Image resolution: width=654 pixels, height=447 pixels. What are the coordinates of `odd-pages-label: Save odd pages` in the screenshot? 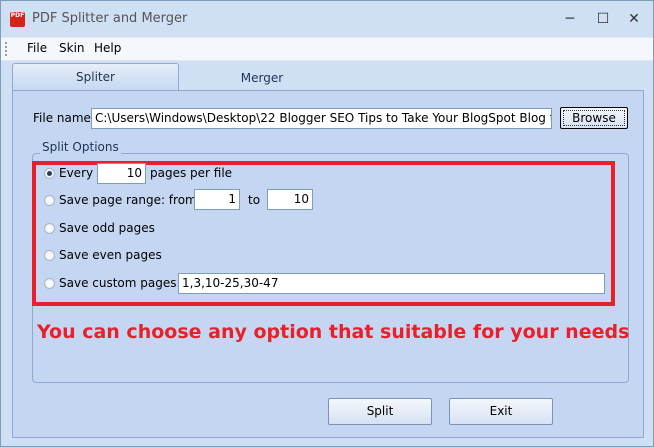 It's located at (107, 228).